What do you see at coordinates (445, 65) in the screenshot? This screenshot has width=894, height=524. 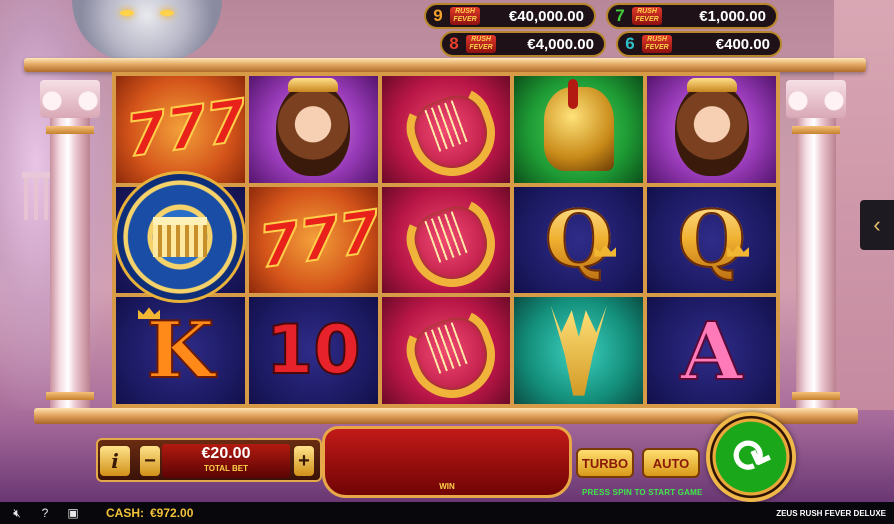 I see `temple-beam-top` at bounding box center [445, 65].